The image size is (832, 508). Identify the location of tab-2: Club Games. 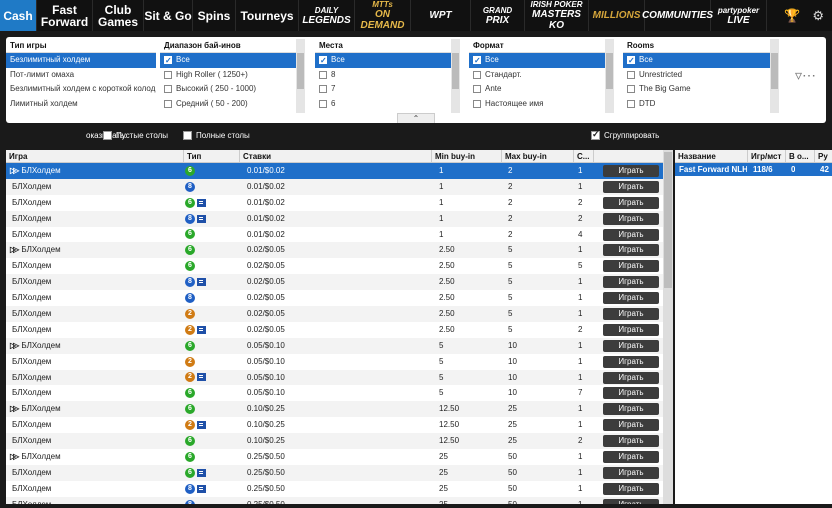
(118, 15).